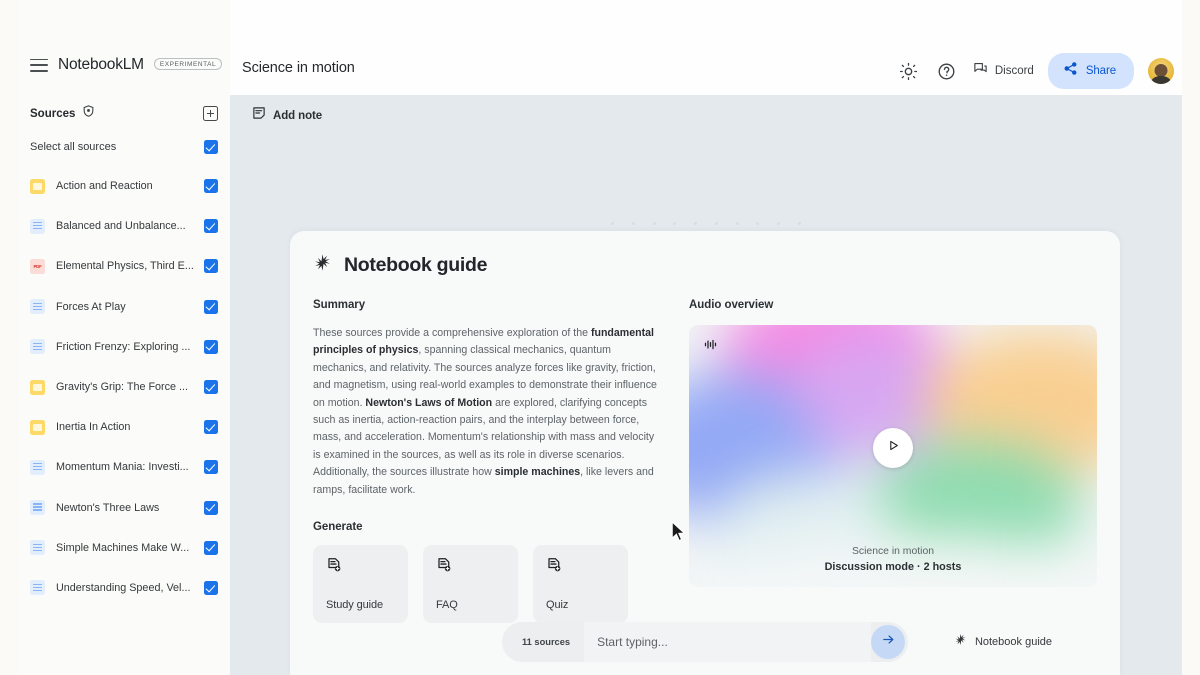  What do you see at coordinates (909, 71) in the screenshot?
I see `brightness-icon` at bounding box center [909, 71].